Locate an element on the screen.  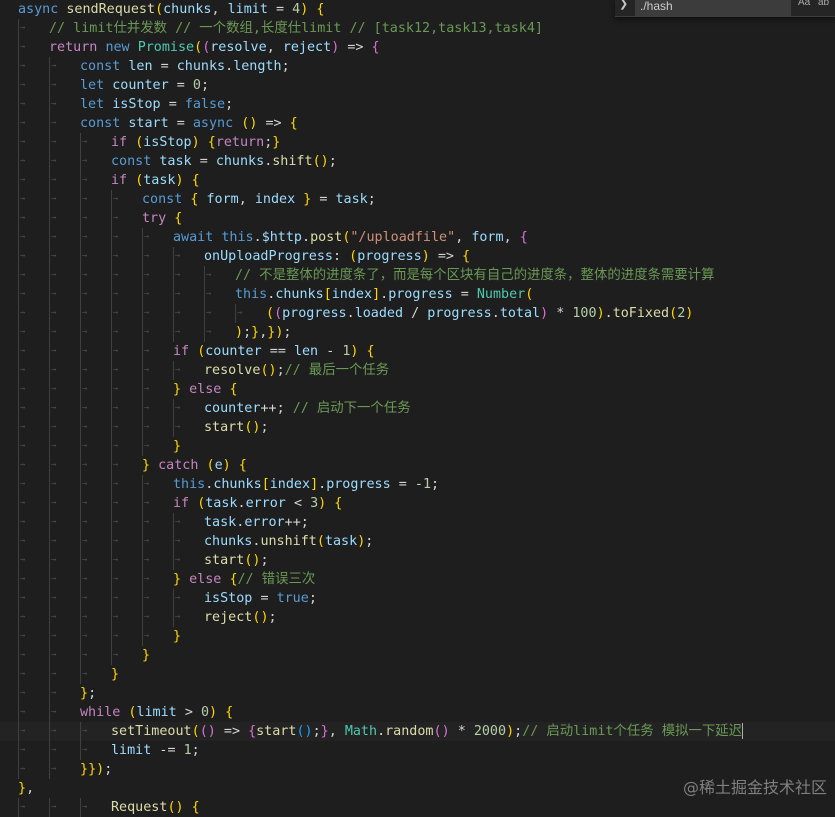
code-line: → → → → → → reject(); is located at coordinates (417, 617).